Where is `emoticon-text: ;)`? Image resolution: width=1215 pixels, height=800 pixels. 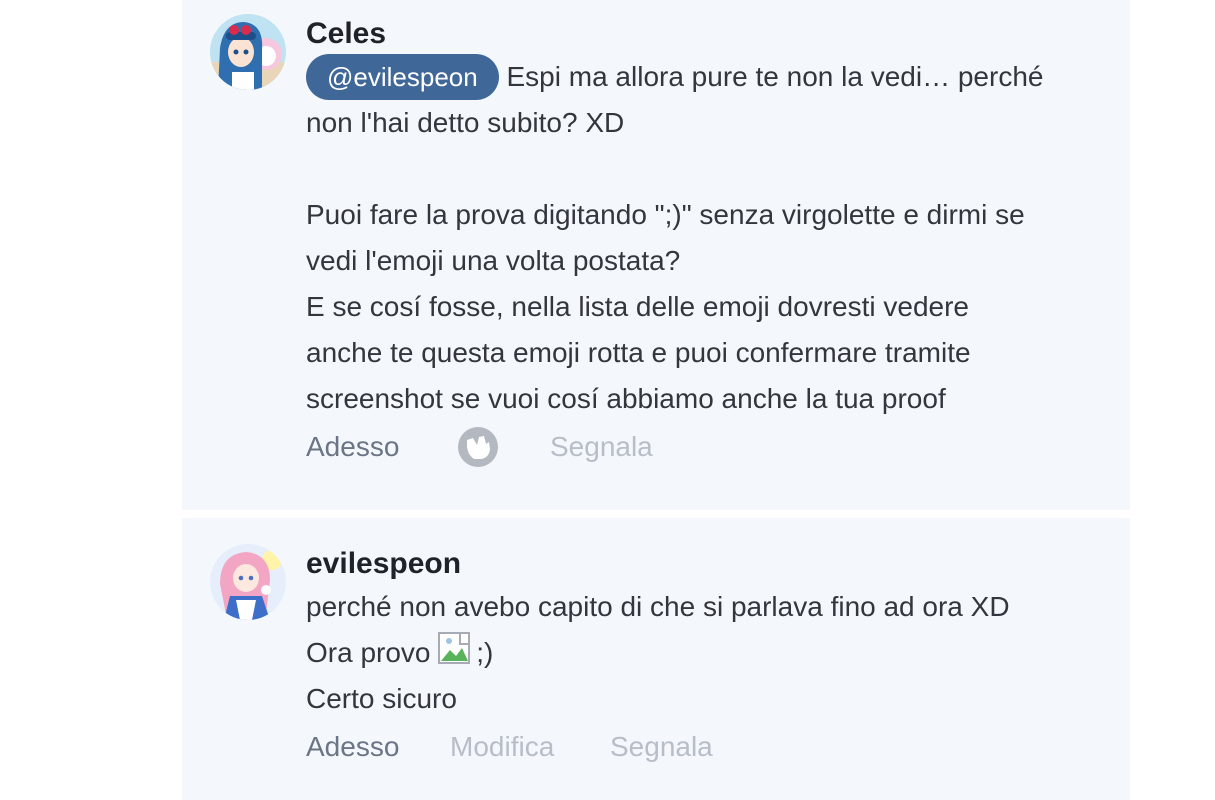
emoticon-text: ;) is located at coordinates (485, 652).